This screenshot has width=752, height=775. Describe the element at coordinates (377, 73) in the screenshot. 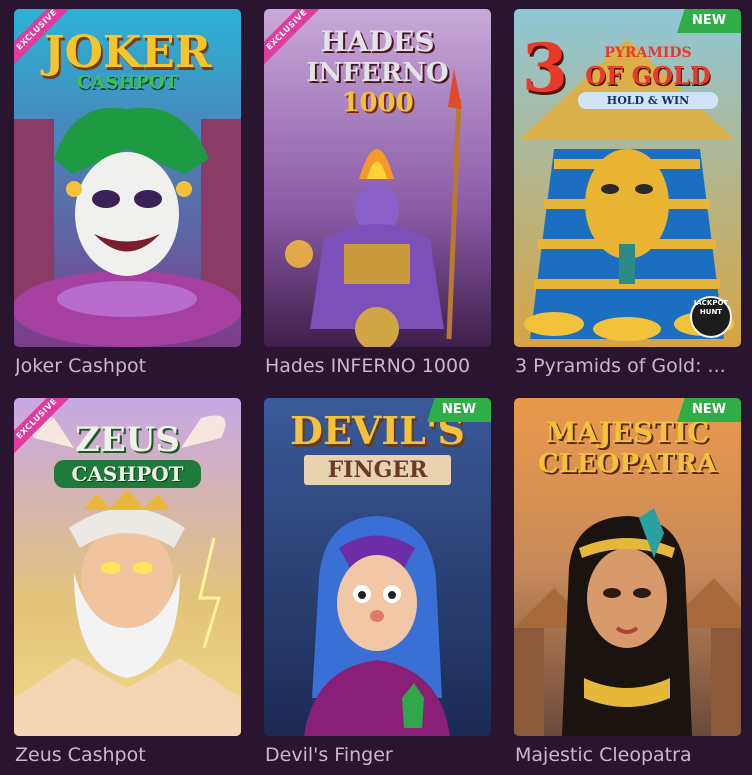

I see `game-logo-mid: INFERNO` at that location.